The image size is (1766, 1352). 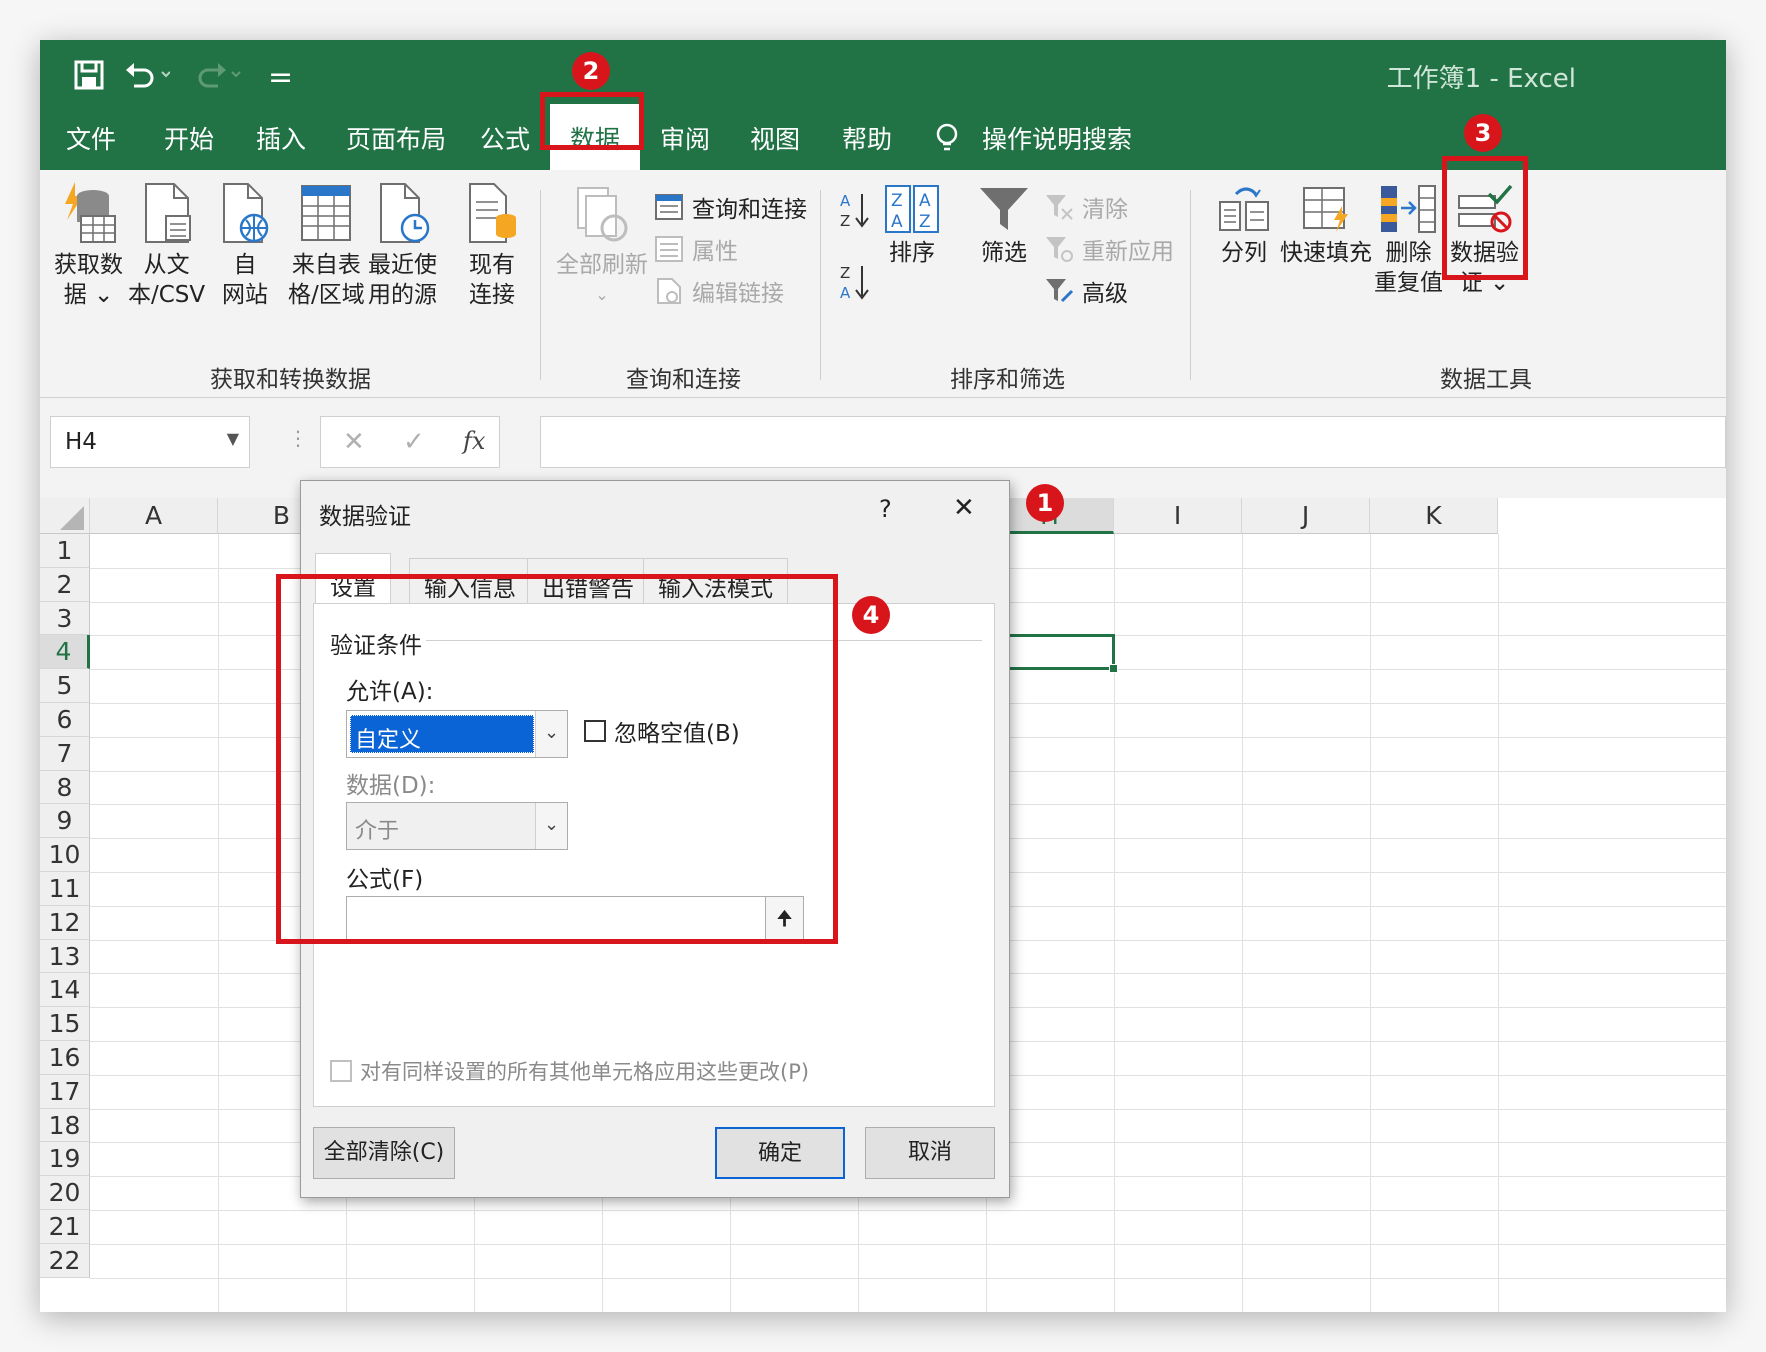 I want to click on column-header-a: A, so click(x=154, y=516).